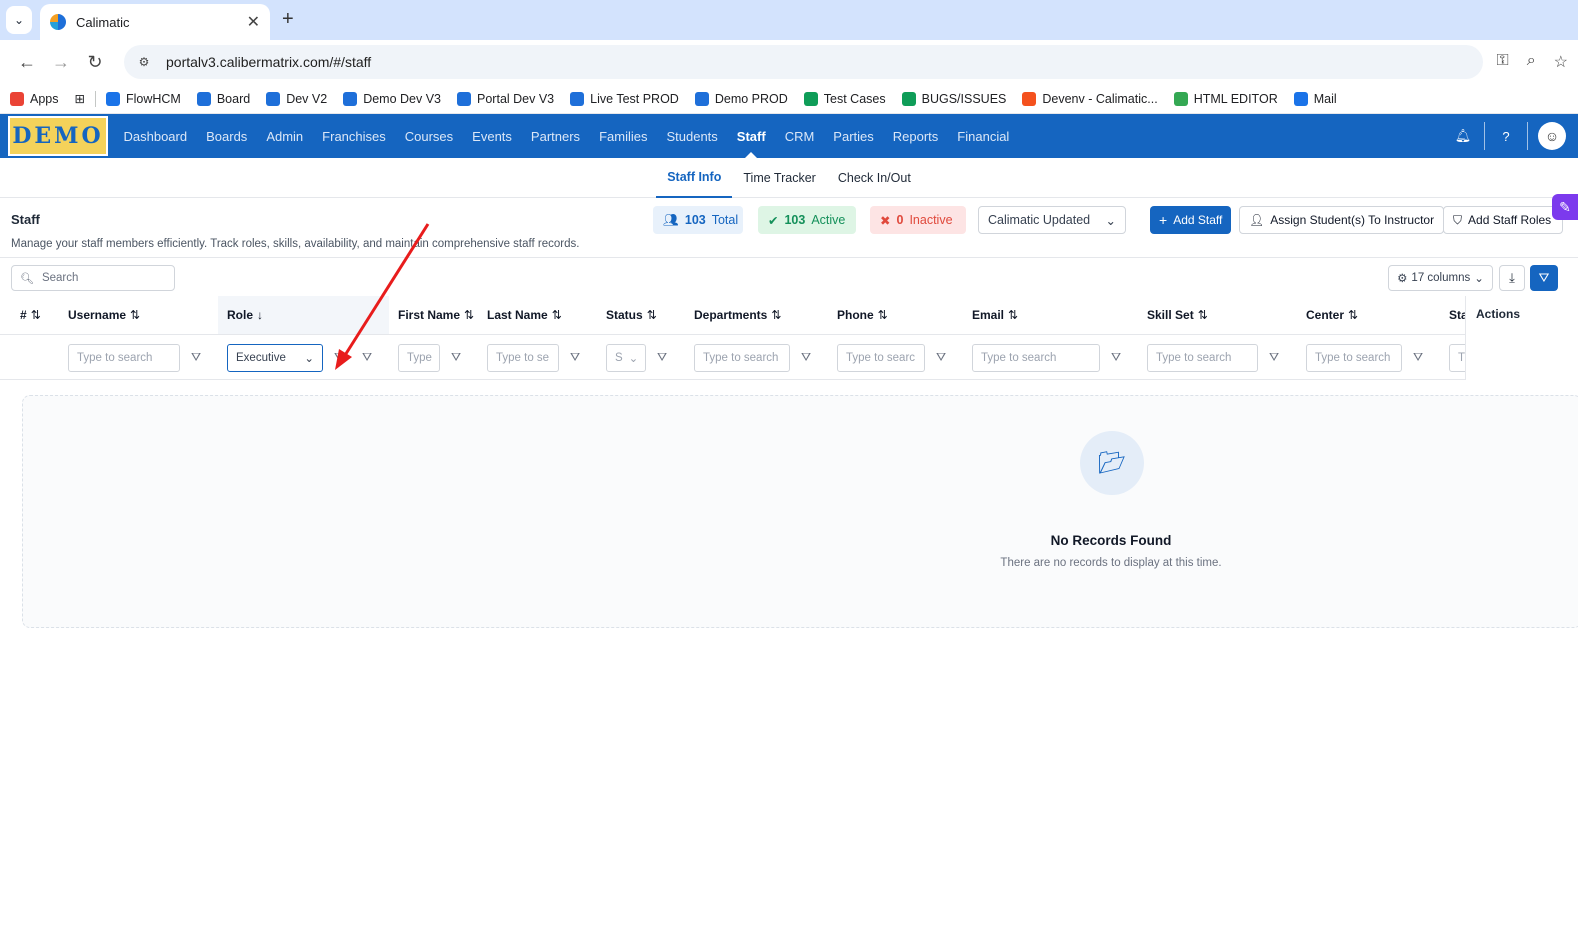 Image resolution: width=1578 pixels, height=937 pixels. I want to click on add-staff-roles-button: ⛉ Add Staff Roles, so click(1503, 220).